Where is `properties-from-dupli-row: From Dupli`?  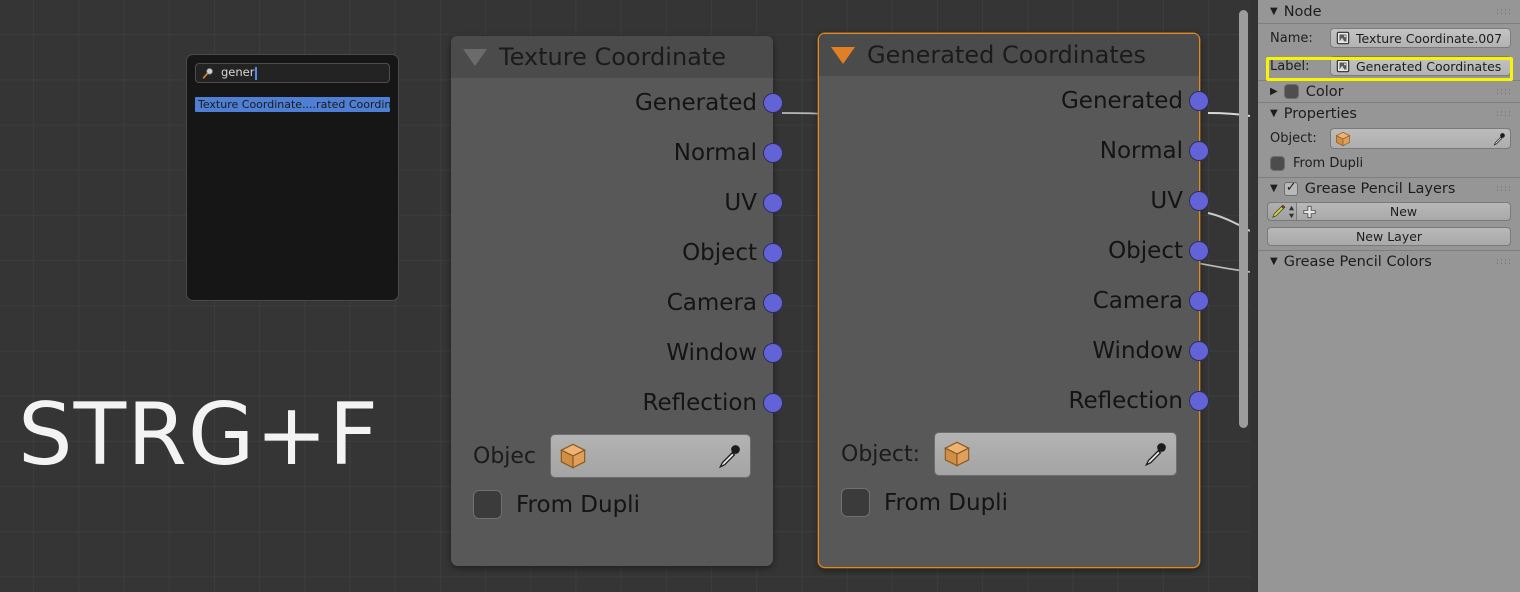
properties-from-dupli-row: From Dupli is located at coordinates (1389, 165).